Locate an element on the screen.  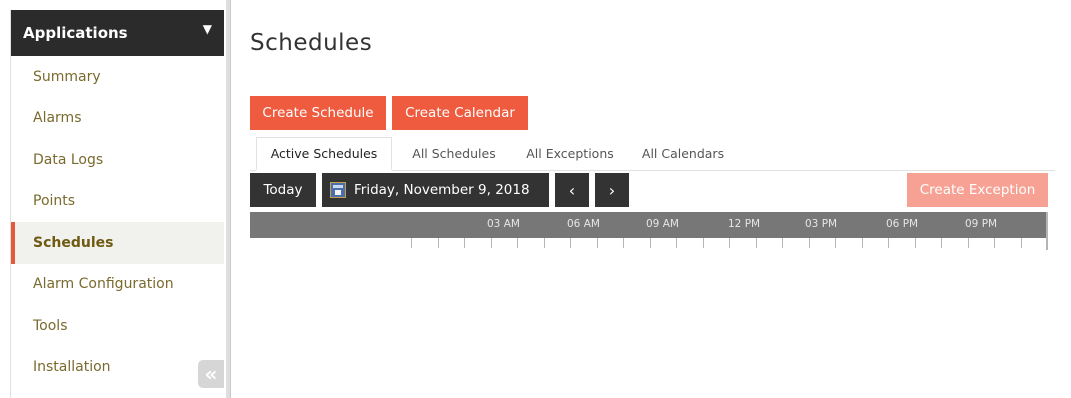
timeline-label: 06 AM is located at coordinates (583, 224).